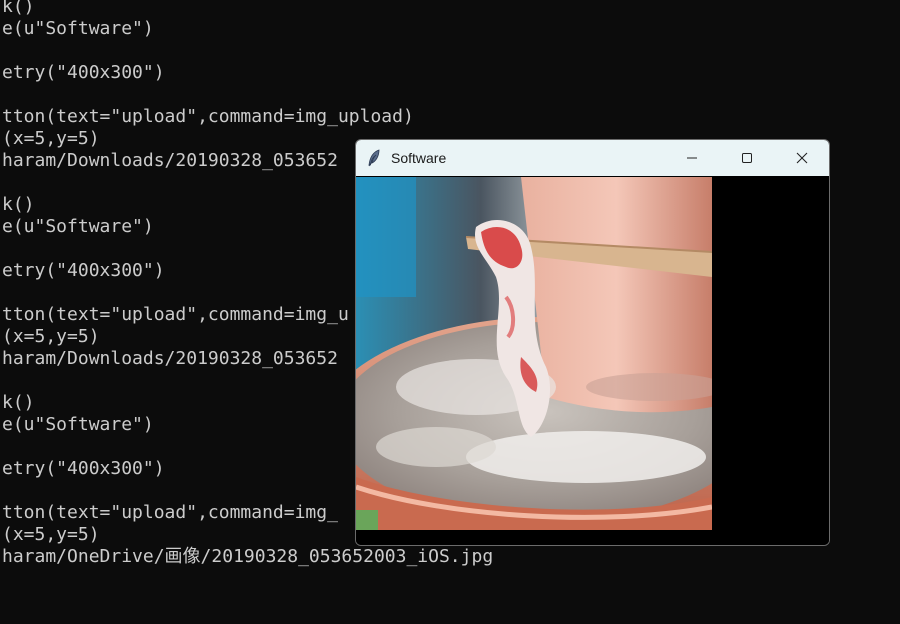  I want to click on window-titlebar: Software, so click(592, 158).